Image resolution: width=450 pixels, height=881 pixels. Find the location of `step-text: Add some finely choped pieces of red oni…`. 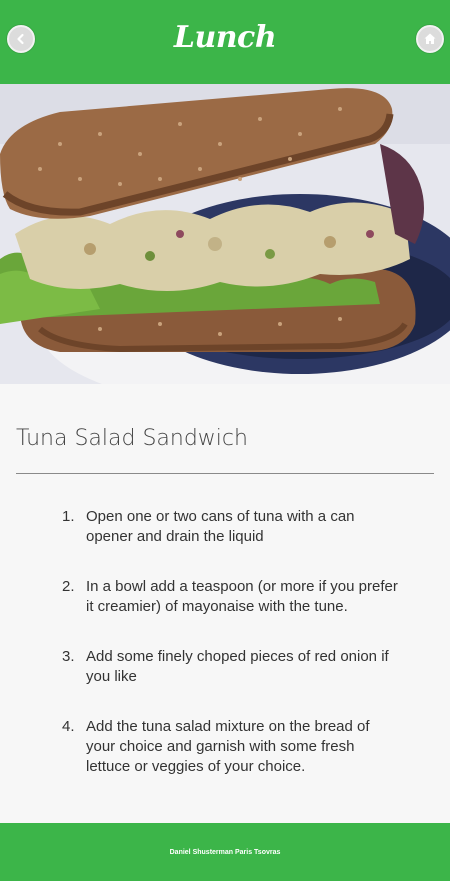

step-text: Add some finely choped pieces of red oni… is located at coordinates (237, 666).